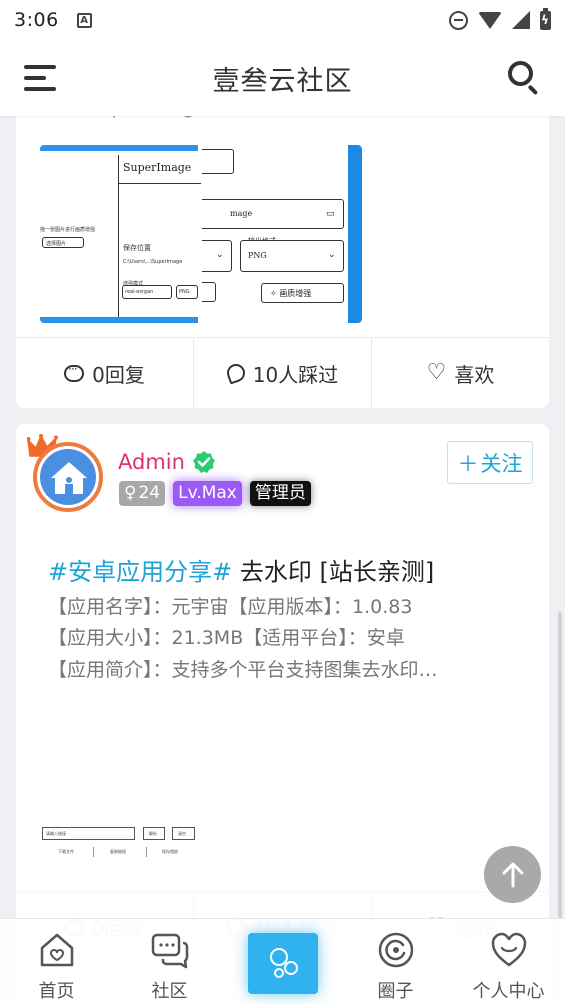 The height and width of the screenshot is (1004, 565). What do you see at coordinates (560, 766) in the screenshot?
I see `scrollbar` at bounding box center [560, 766].